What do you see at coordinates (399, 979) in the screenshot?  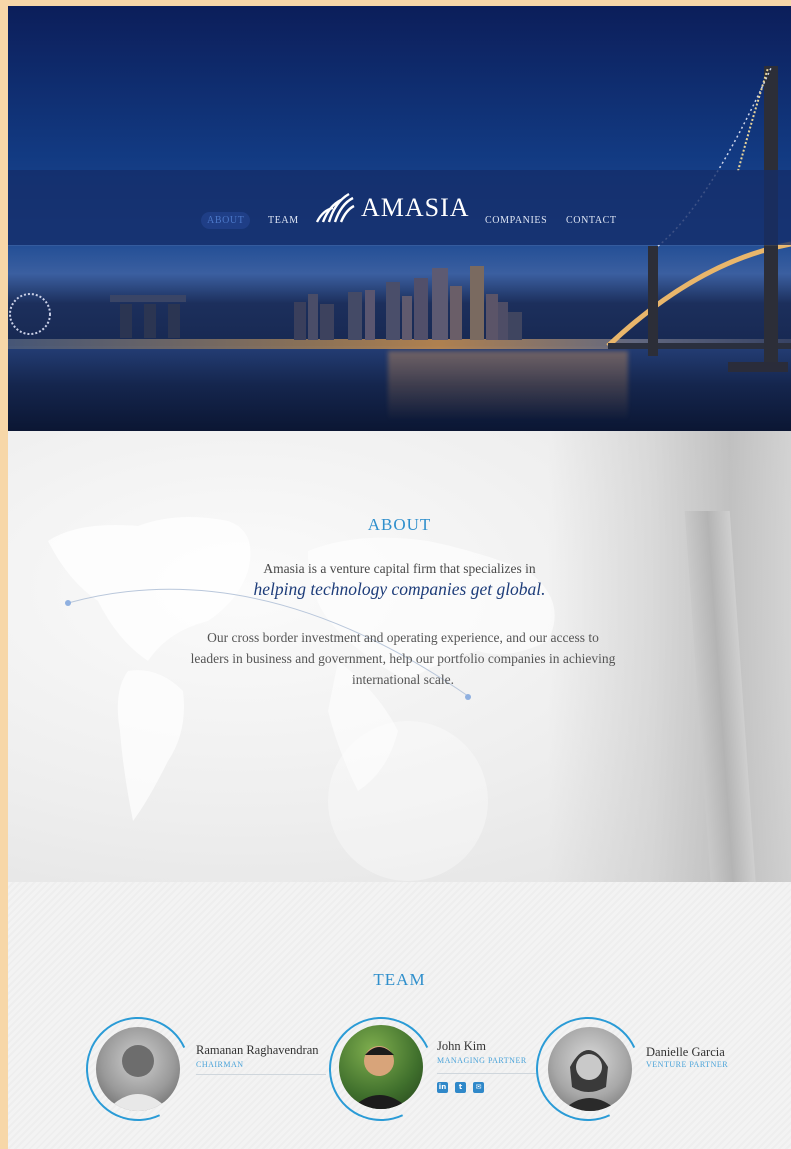 I see `team-title: TEAM` at bounding box center [399, 979].